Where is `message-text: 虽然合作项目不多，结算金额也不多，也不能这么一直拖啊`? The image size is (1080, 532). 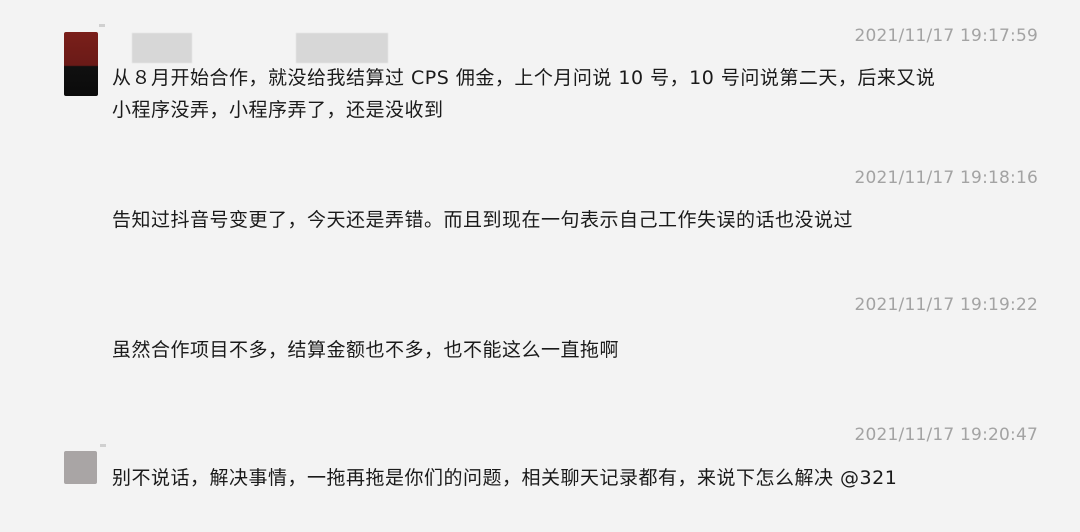
message-text: 虽然合作项目不多，结算金额也不多，也不能这么一直拖啊 is located at coordinates (582, 350).